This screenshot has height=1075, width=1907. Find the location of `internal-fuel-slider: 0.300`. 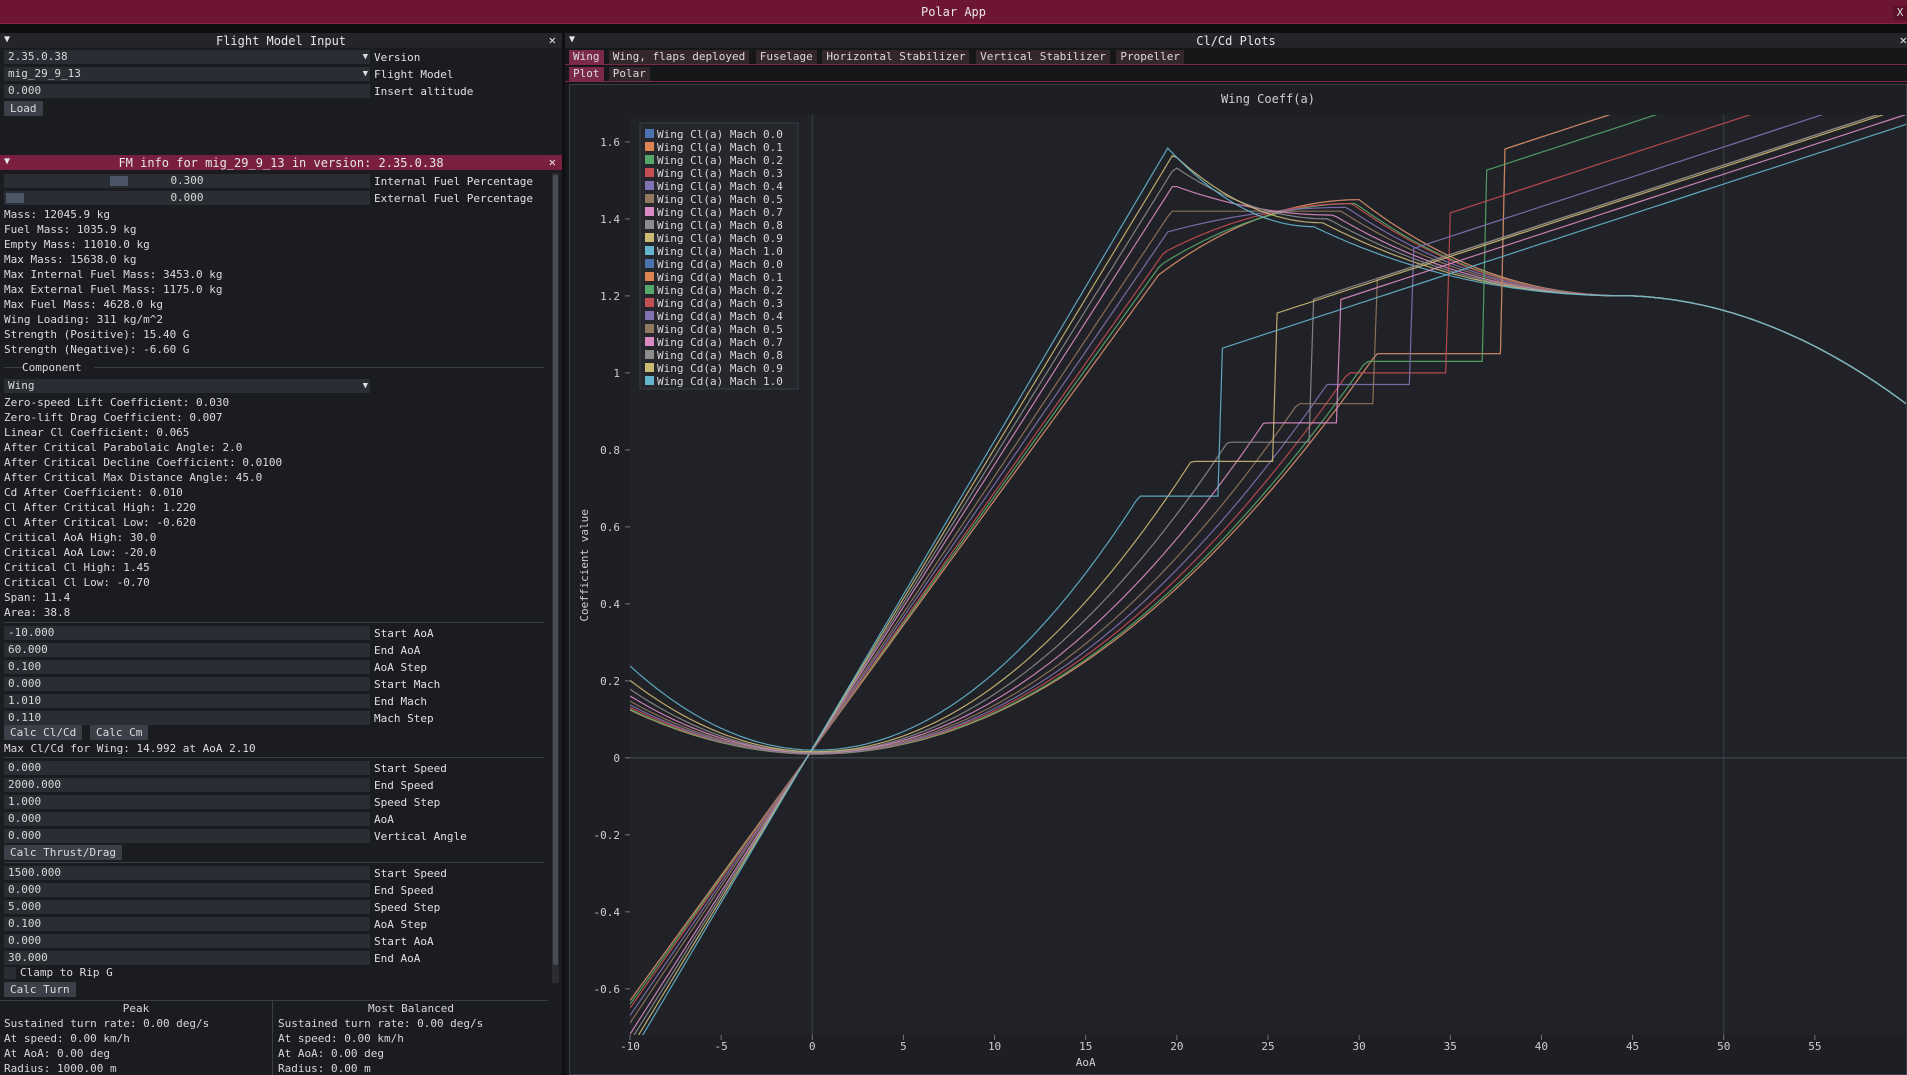

internal-fuel-slider: 0.300 is located at coordinates (187, 181).